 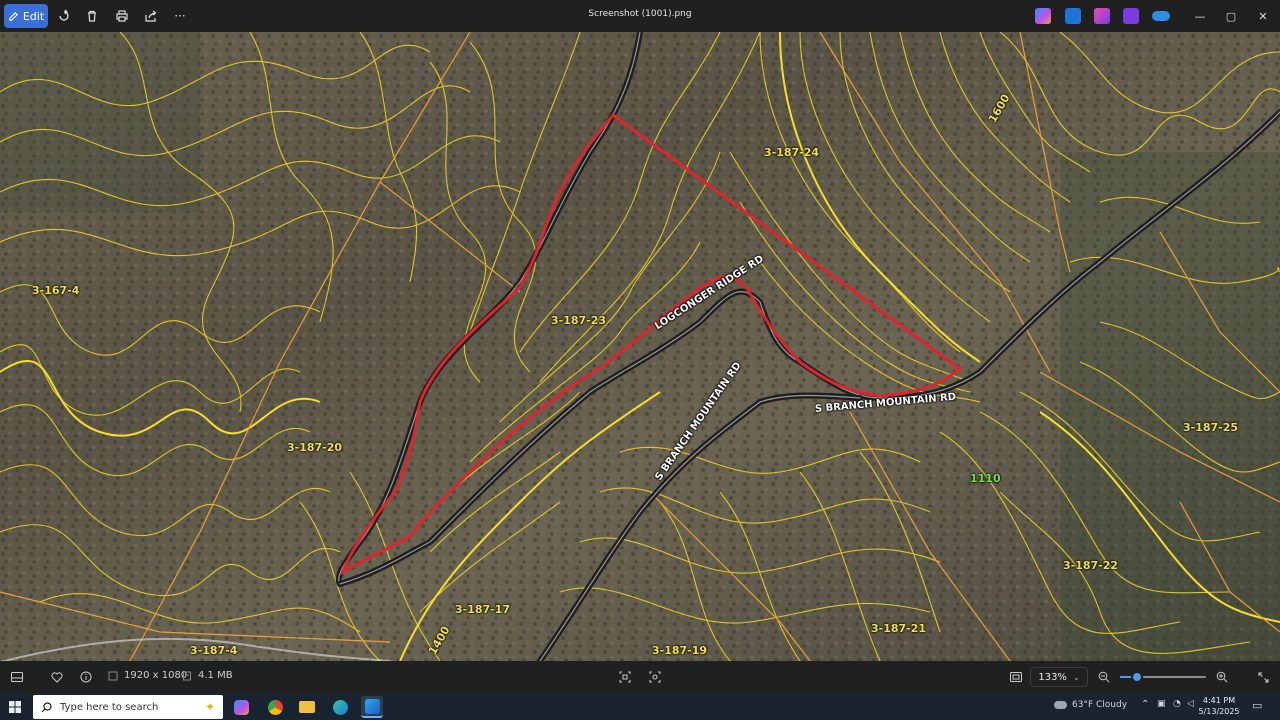 I want to click on cloudy-icon, so click(x=1060, y=705).